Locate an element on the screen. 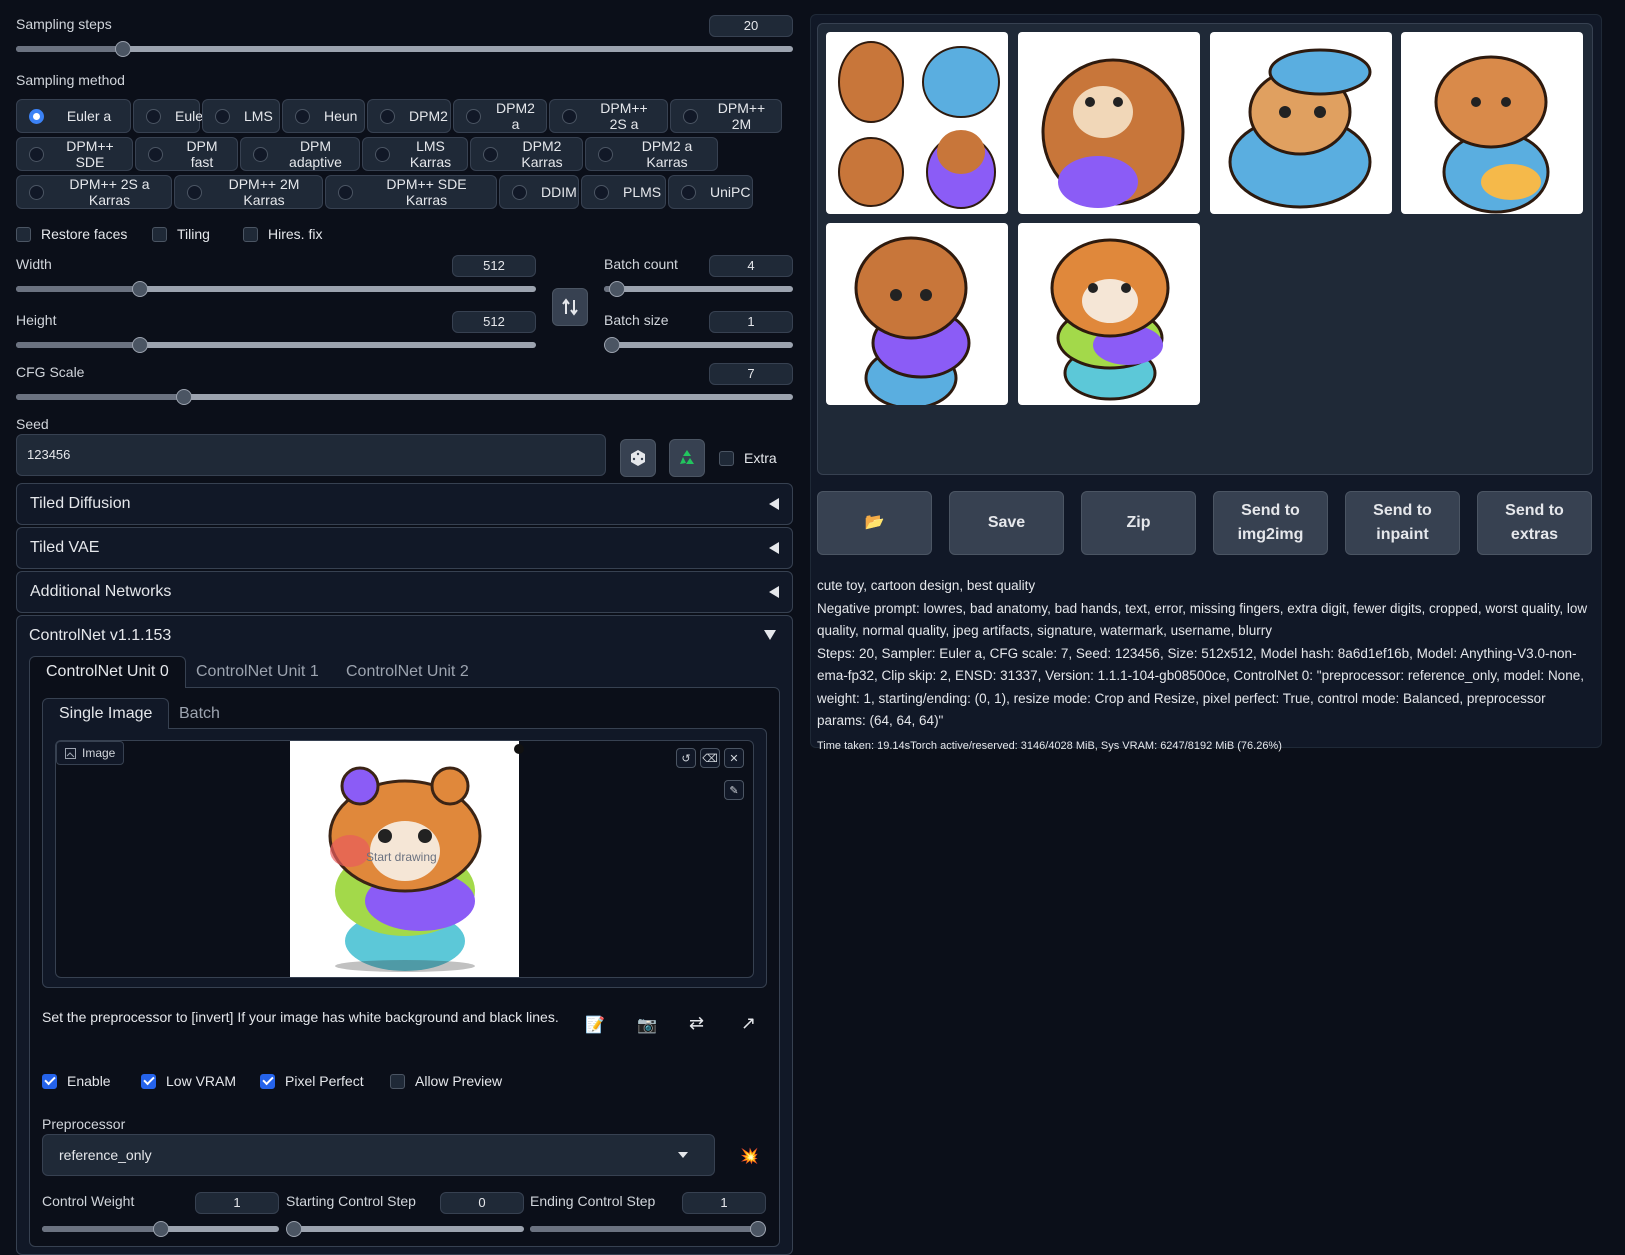 The height and width of the screenshot is (1255, 1625). brush-cursor is located at coordinates (519, 749).